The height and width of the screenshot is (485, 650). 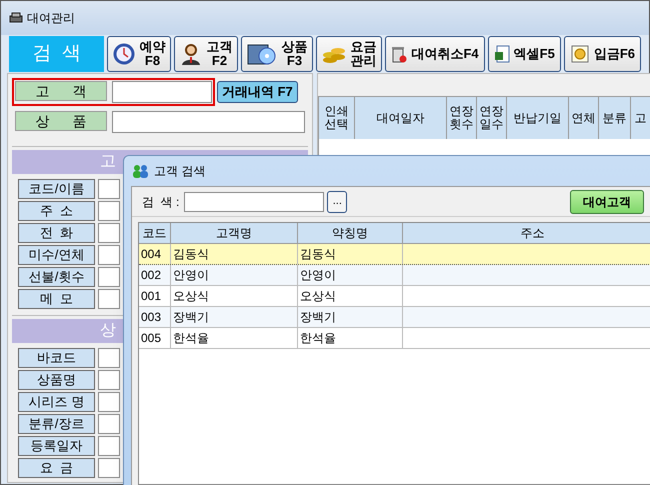 I want to click on column-header: 고객명, so click(x=234, y=233).